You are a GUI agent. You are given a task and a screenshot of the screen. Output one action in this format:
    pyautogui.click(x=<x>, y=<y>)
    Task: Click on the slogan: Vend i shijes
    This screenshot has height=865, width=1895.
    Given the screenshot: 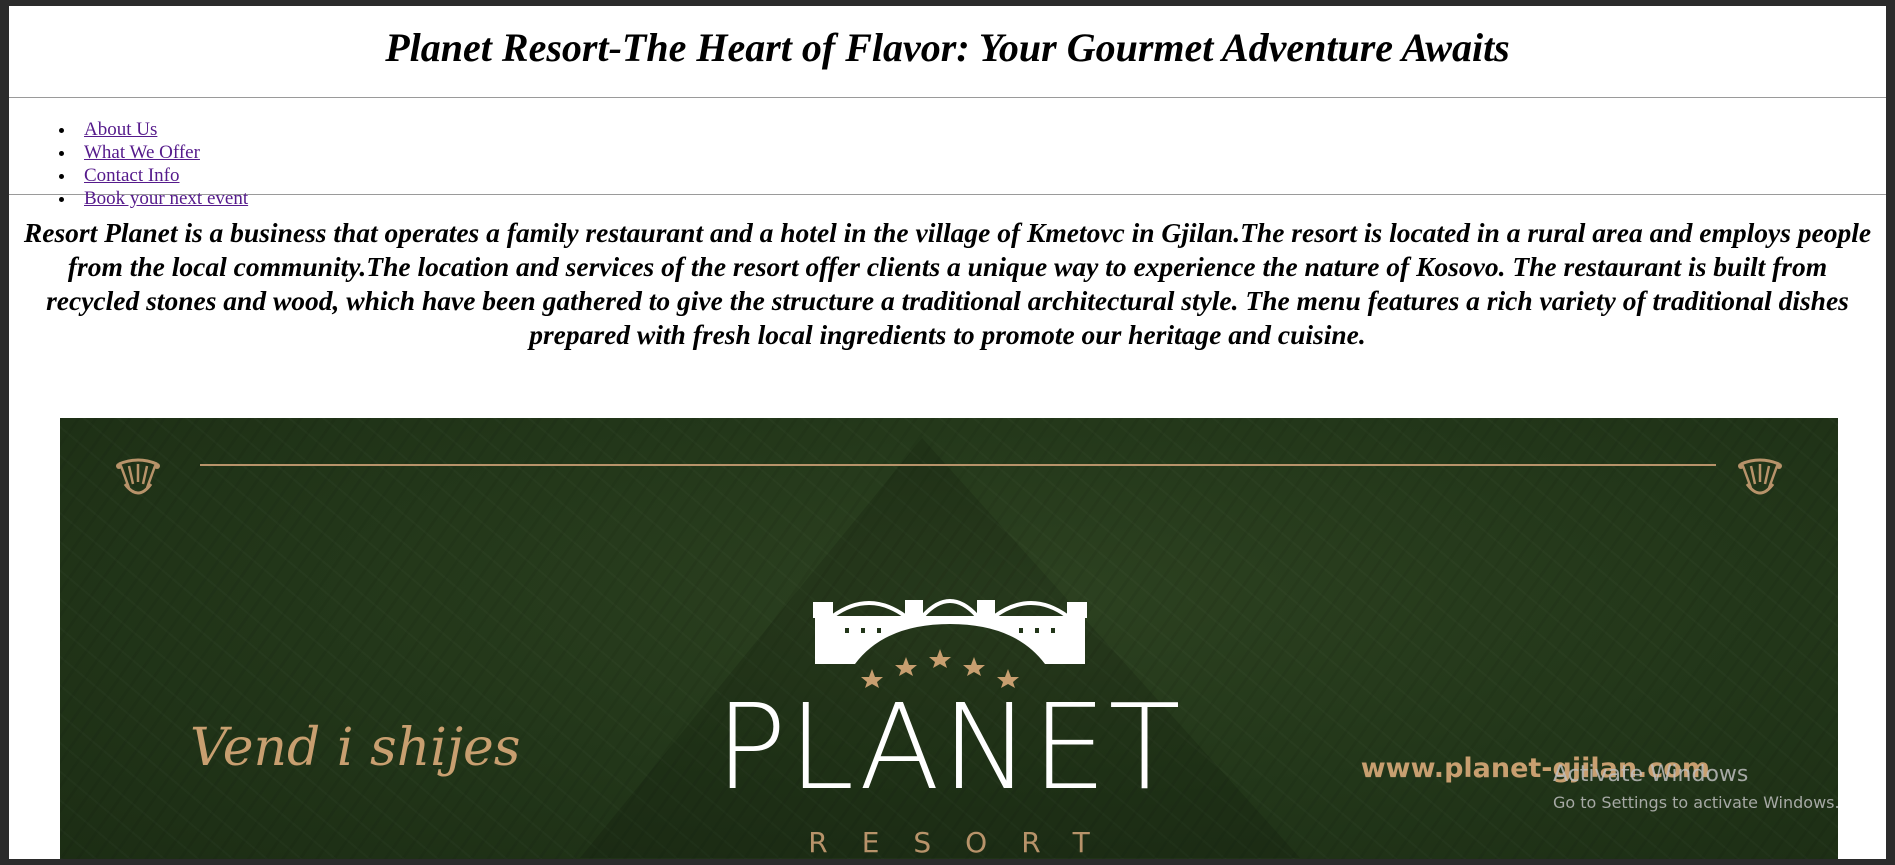 What is the action you would take?
    pyautogui.click(x=355, y=748)
    